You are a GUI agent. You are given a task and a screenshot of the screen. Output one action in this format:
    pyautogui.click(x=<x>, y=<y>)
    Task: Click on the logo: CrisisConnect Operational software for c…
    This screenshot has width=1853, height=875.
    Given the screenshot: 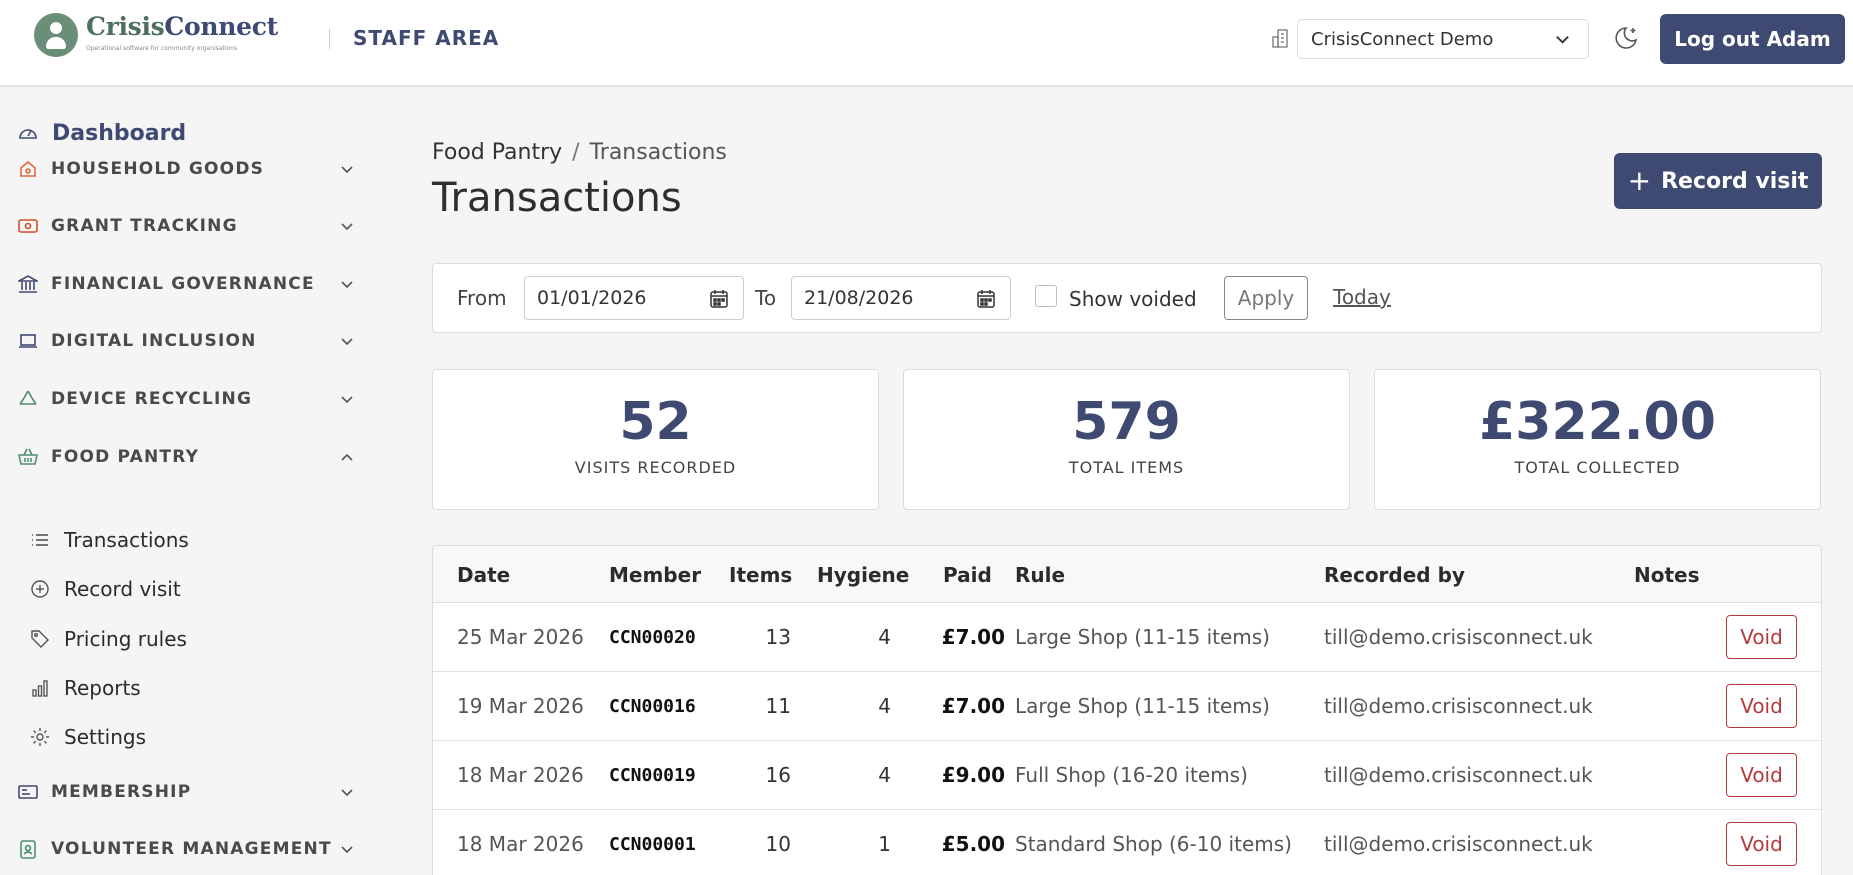 What is the action you would take?
    pyautogui.click(x=156, y=35)
    